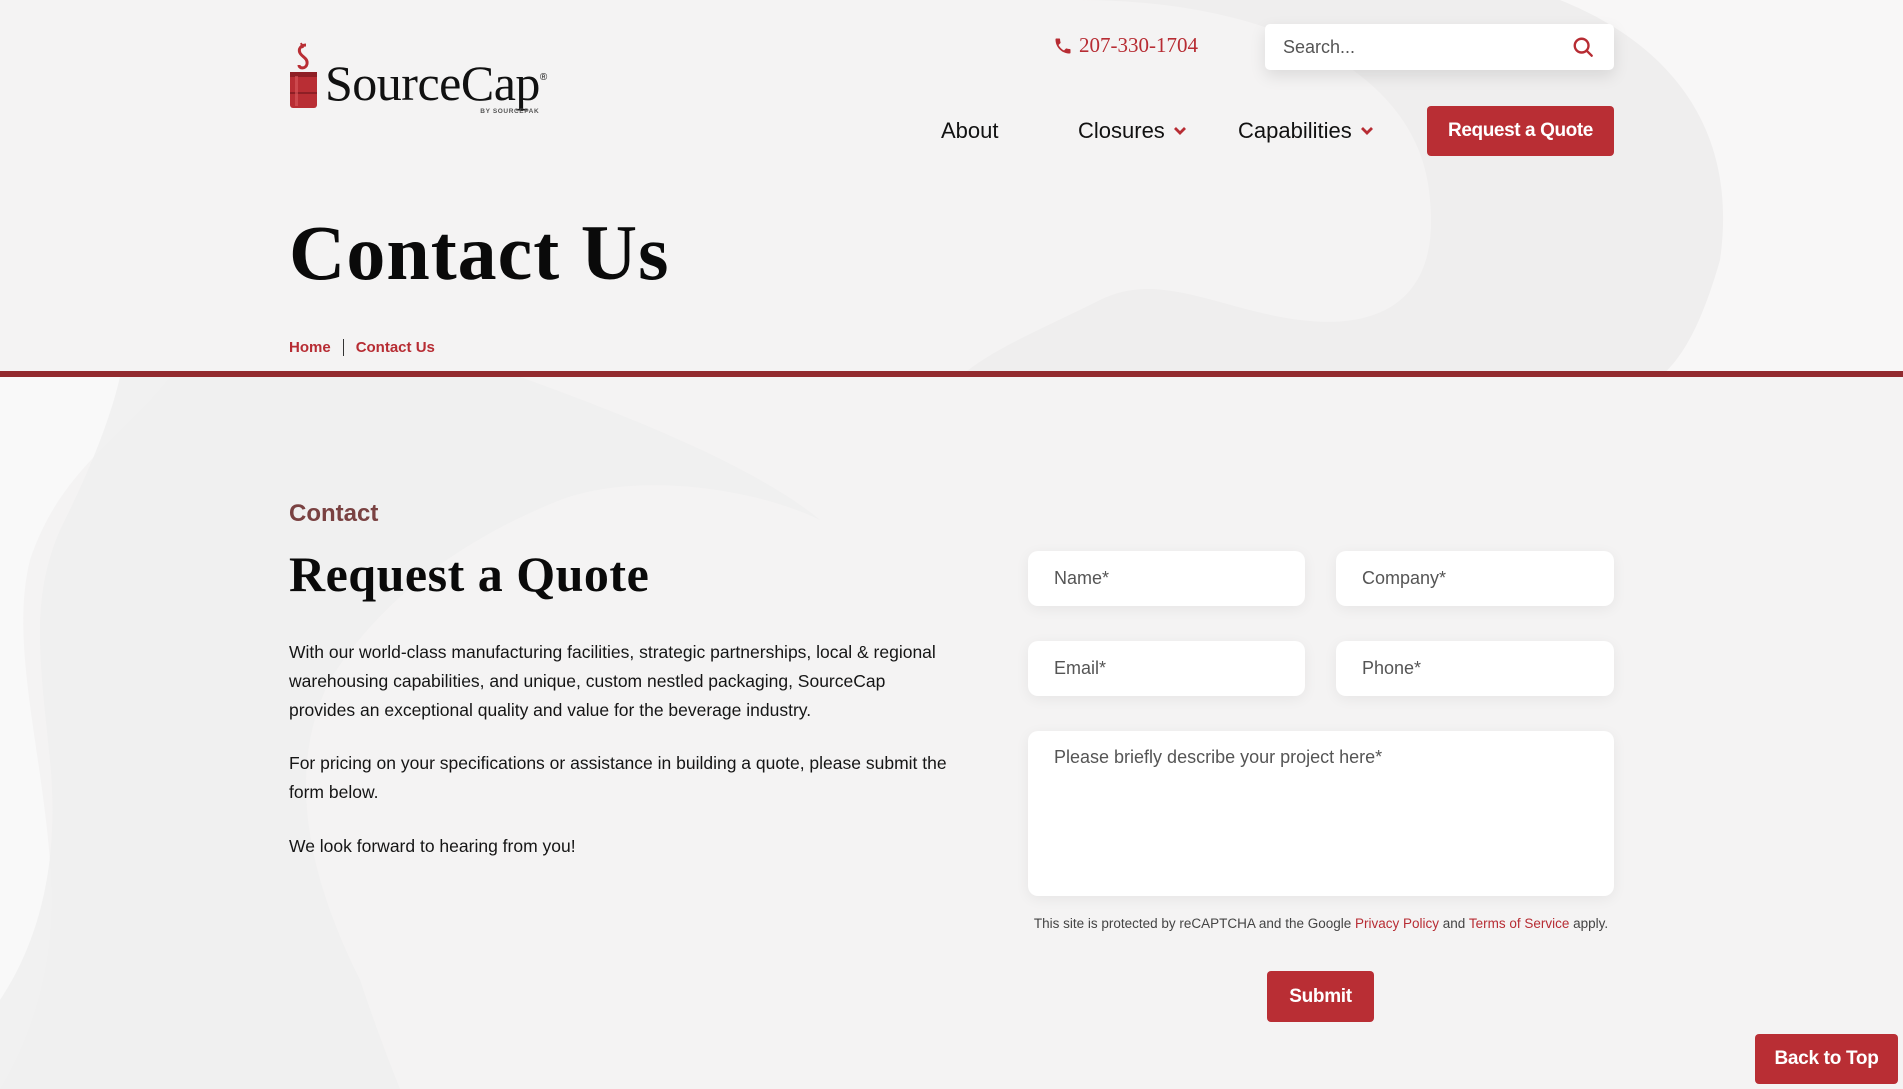 Image resolution: width=1903 pixels, height=1089 pixels. What do you see at coordinates (303, 75) in the screenshot?
I see `cap-logo-icon` at bounding box center [303, 75].